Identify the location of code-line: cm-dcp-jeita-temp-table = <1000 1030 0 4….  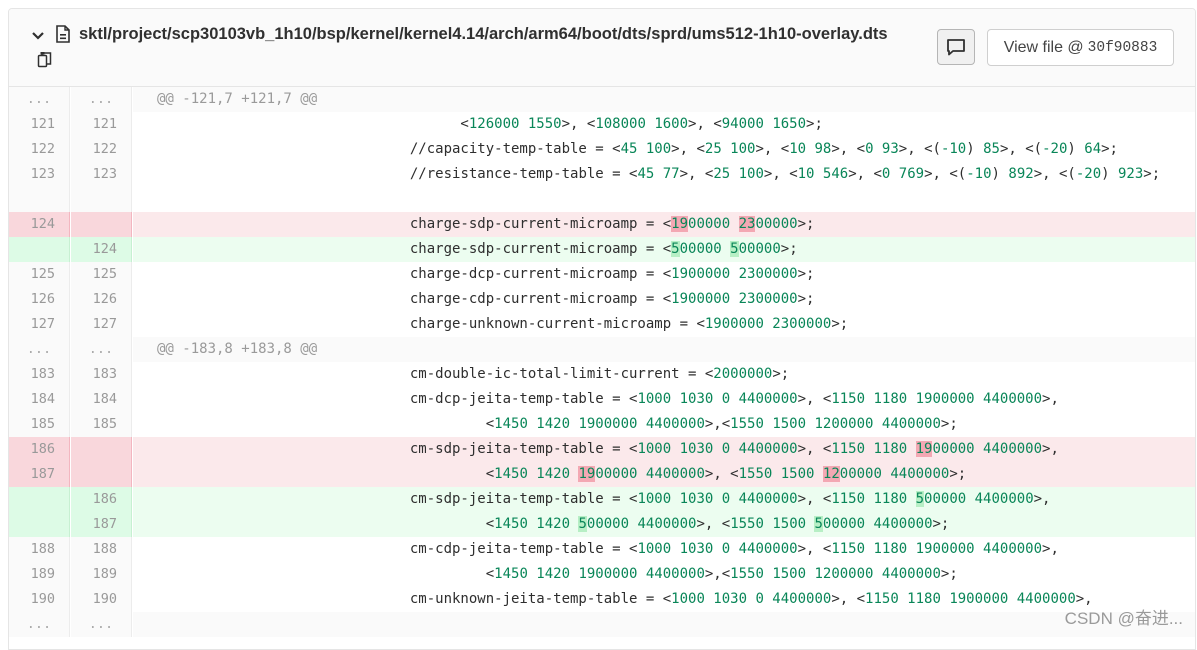
(608, 399).